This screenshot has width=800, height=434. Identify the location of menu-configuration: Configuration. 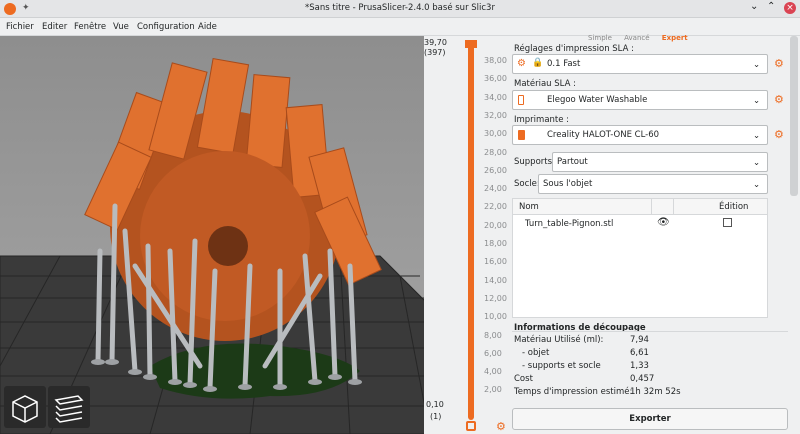
(166, 27).